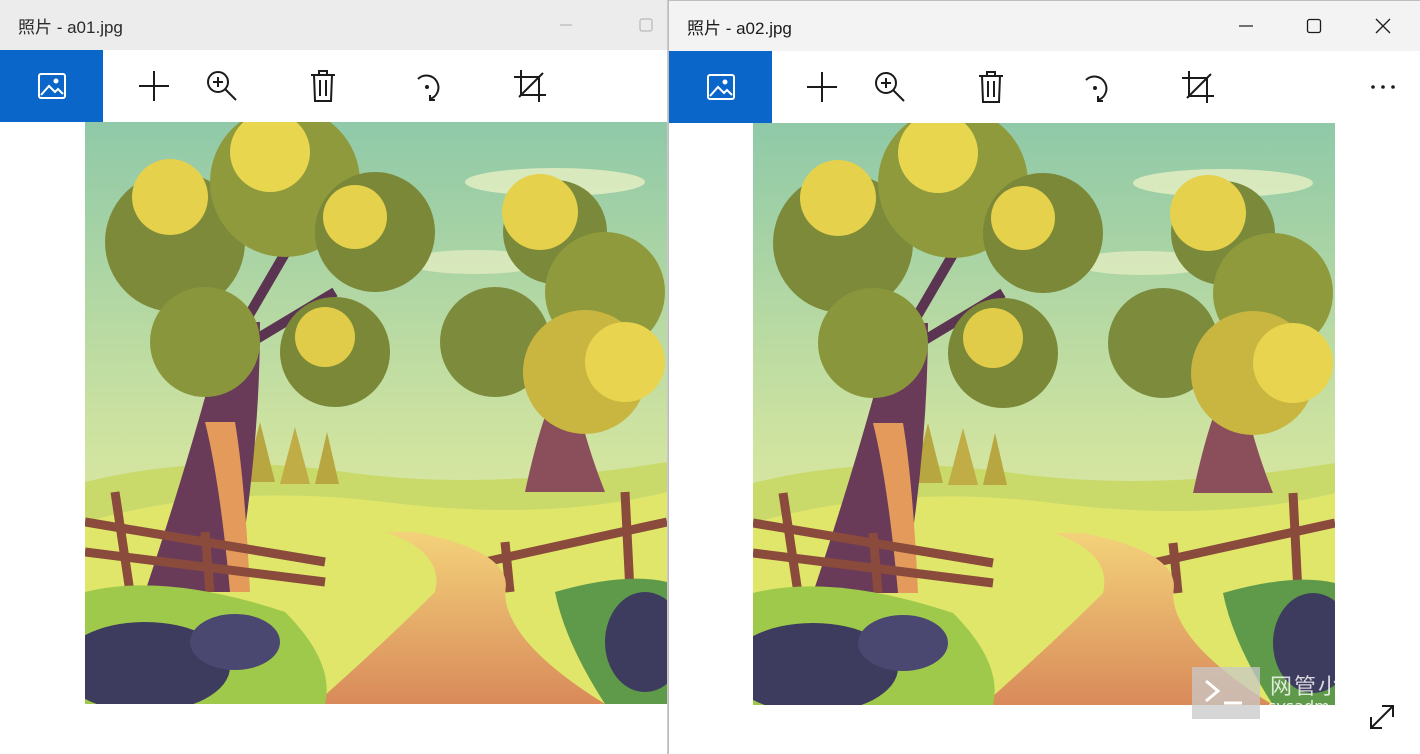  I want to click on close-icon, so click(1383, 26).